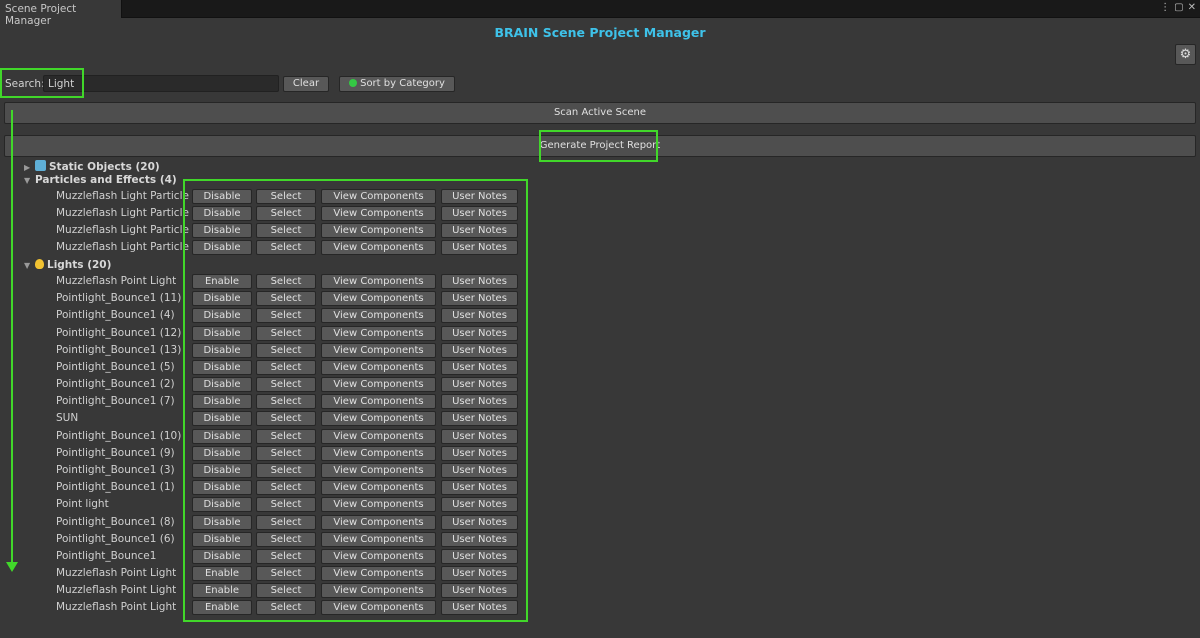  I want to click on maximize-icon: ▢, so click(1178, 7).